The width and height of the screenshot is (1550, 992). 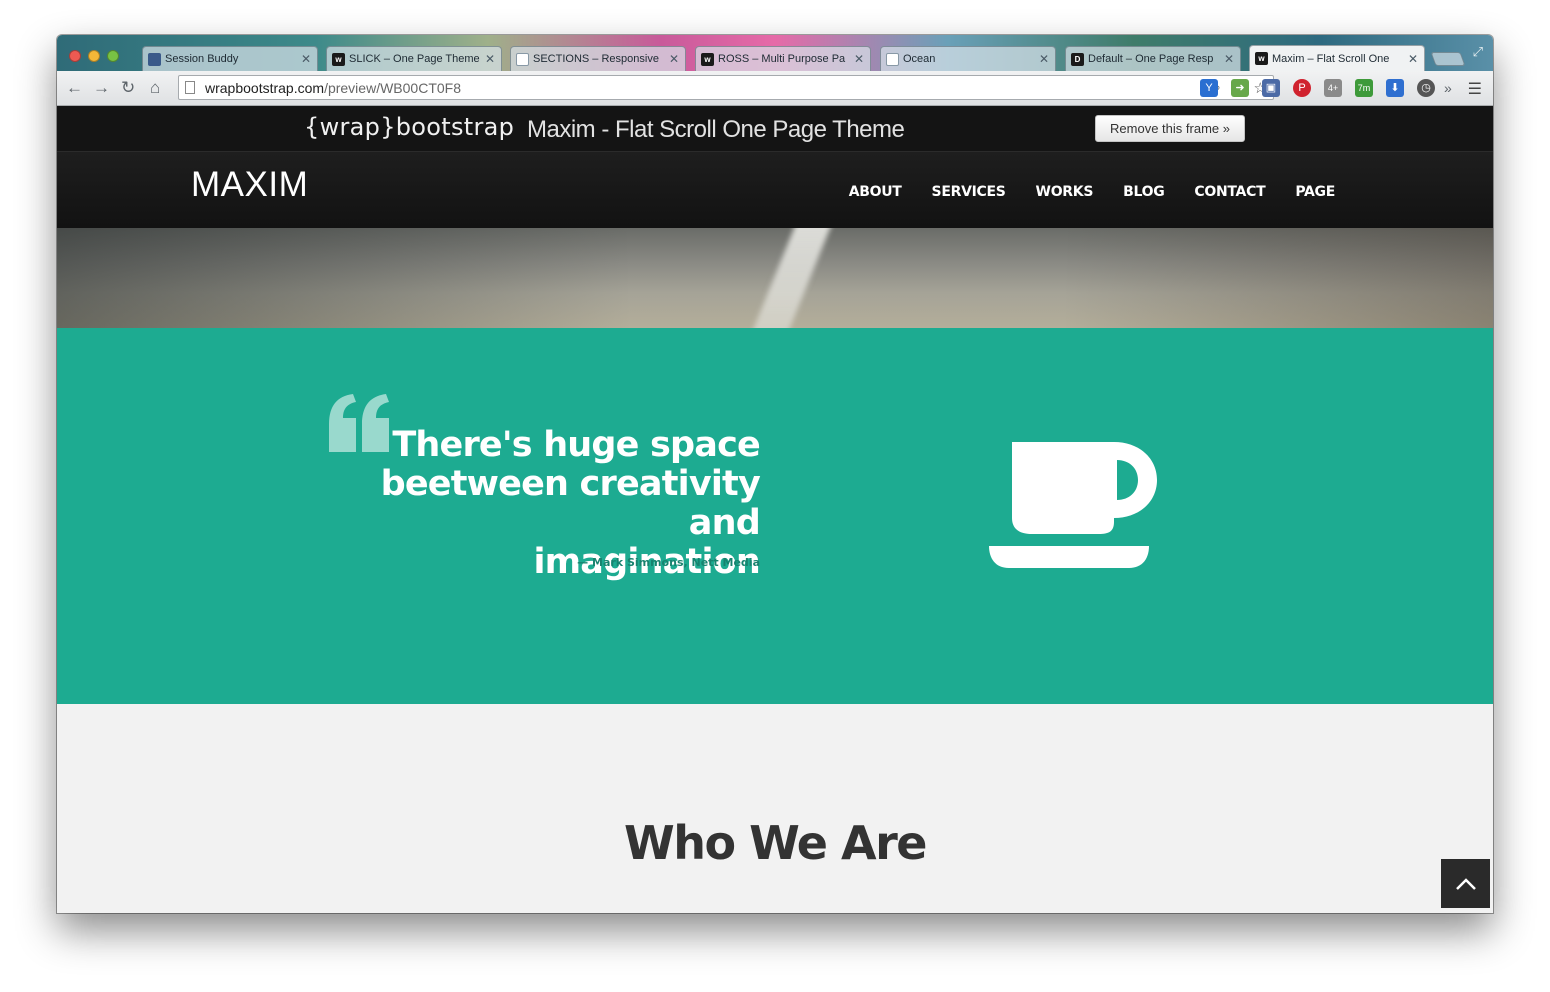 I want to click on extension-timer-count: 7m, so click(x=1364, y=88).